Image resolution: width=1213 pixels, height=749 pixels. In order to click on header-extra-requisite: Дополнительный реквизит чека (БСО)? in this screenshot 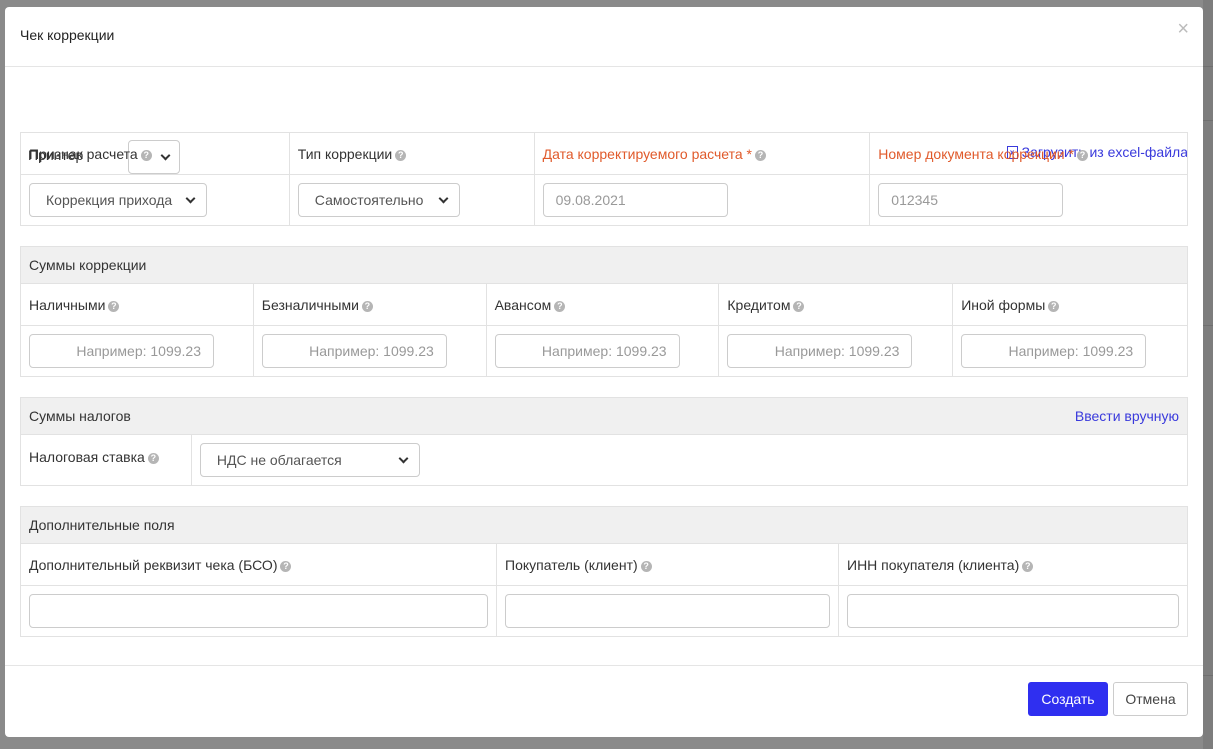, I will do `click(258, 564)`.